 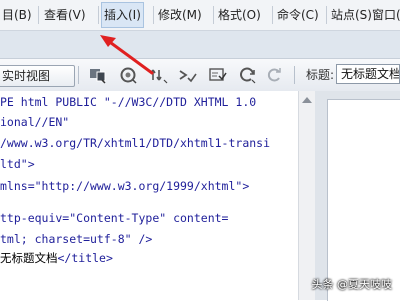 I want to click on reload-icon, so click(x=275, y=75).